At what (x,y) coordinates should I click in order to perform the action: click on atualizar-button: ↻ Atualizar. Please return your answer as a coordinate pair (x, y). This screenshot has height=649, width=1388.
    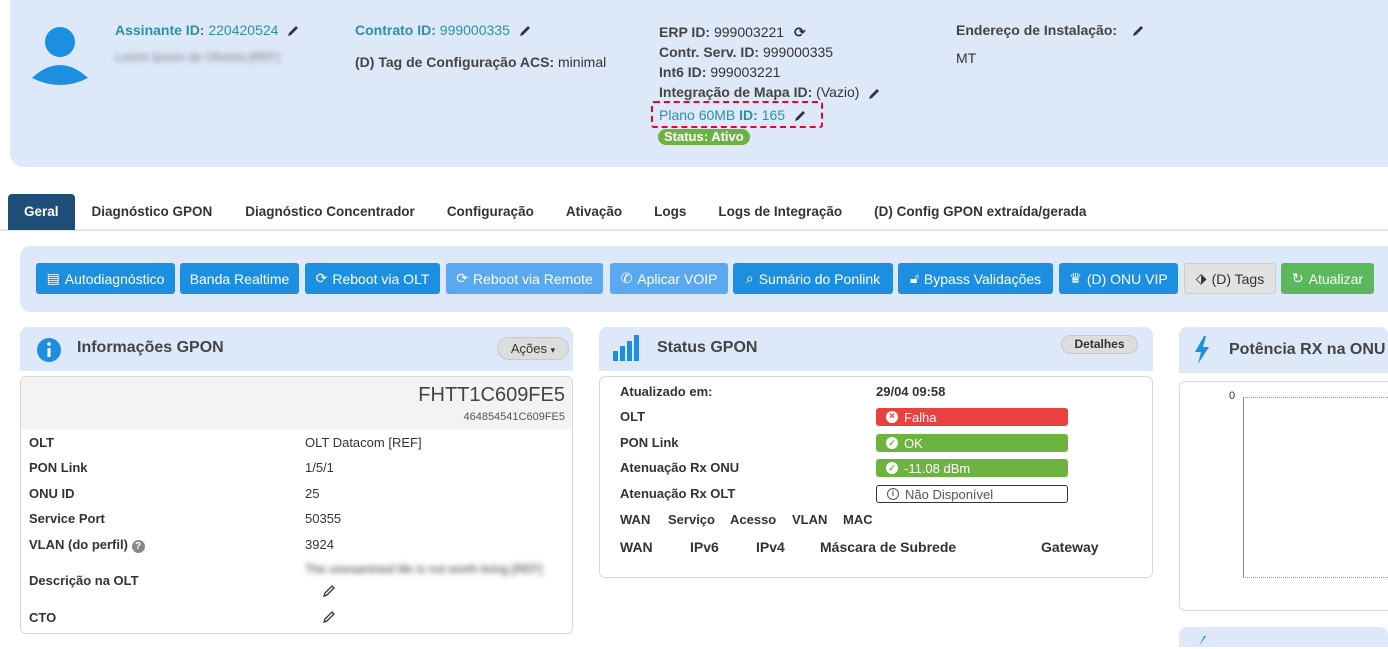
    Looking at the image, I should click on (1327, 278).